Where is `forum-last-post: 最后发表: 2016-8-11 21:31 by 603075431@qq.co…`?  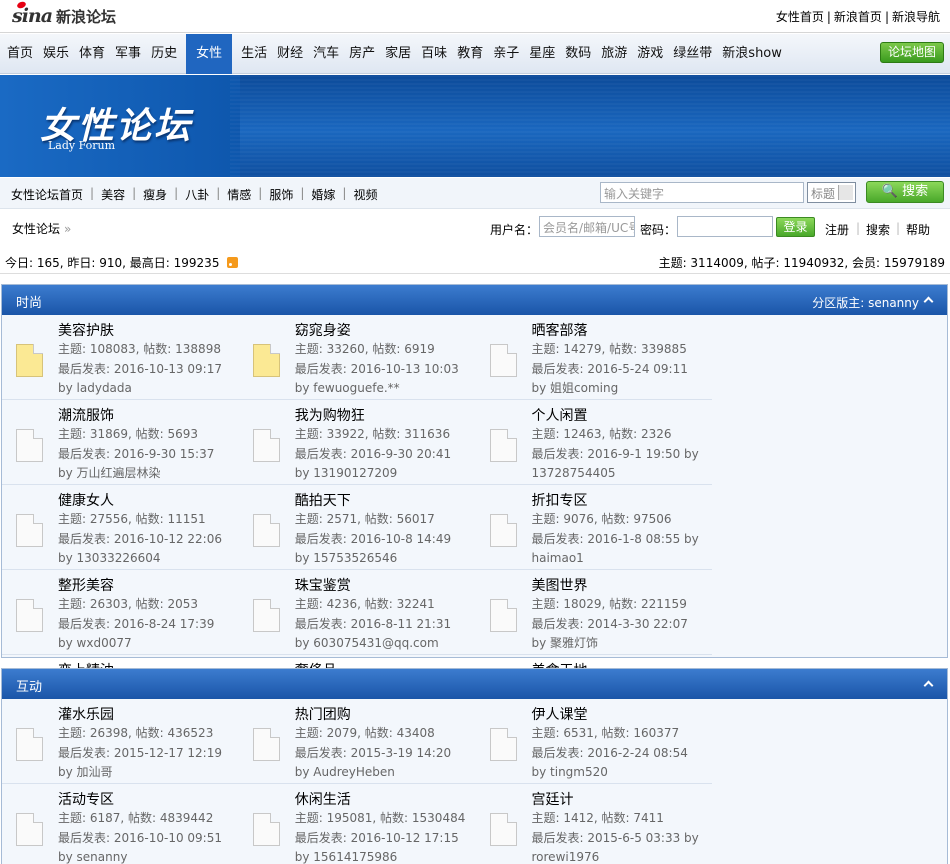
forum-last-post: 最后发表: 2016-8-11 21:31 by 603075431@qq.co… is located at coordinates (381, 634).